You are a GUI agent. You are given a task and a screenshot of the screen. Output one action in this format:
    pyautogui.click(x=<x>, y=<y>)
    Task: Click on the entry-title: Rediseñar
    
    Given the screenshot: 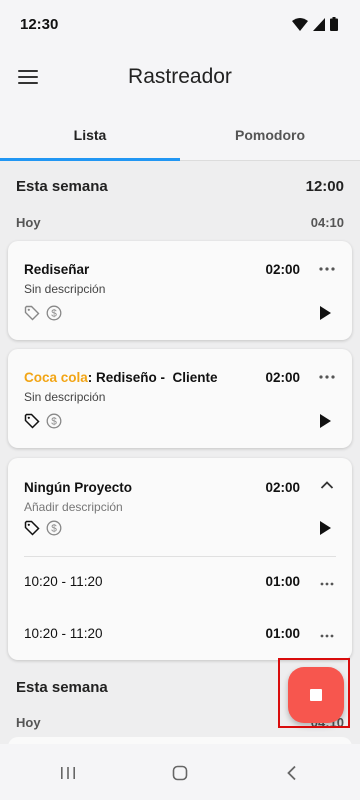 What is the action you would take?
    pyautogui.click(x=57, y=269)
    